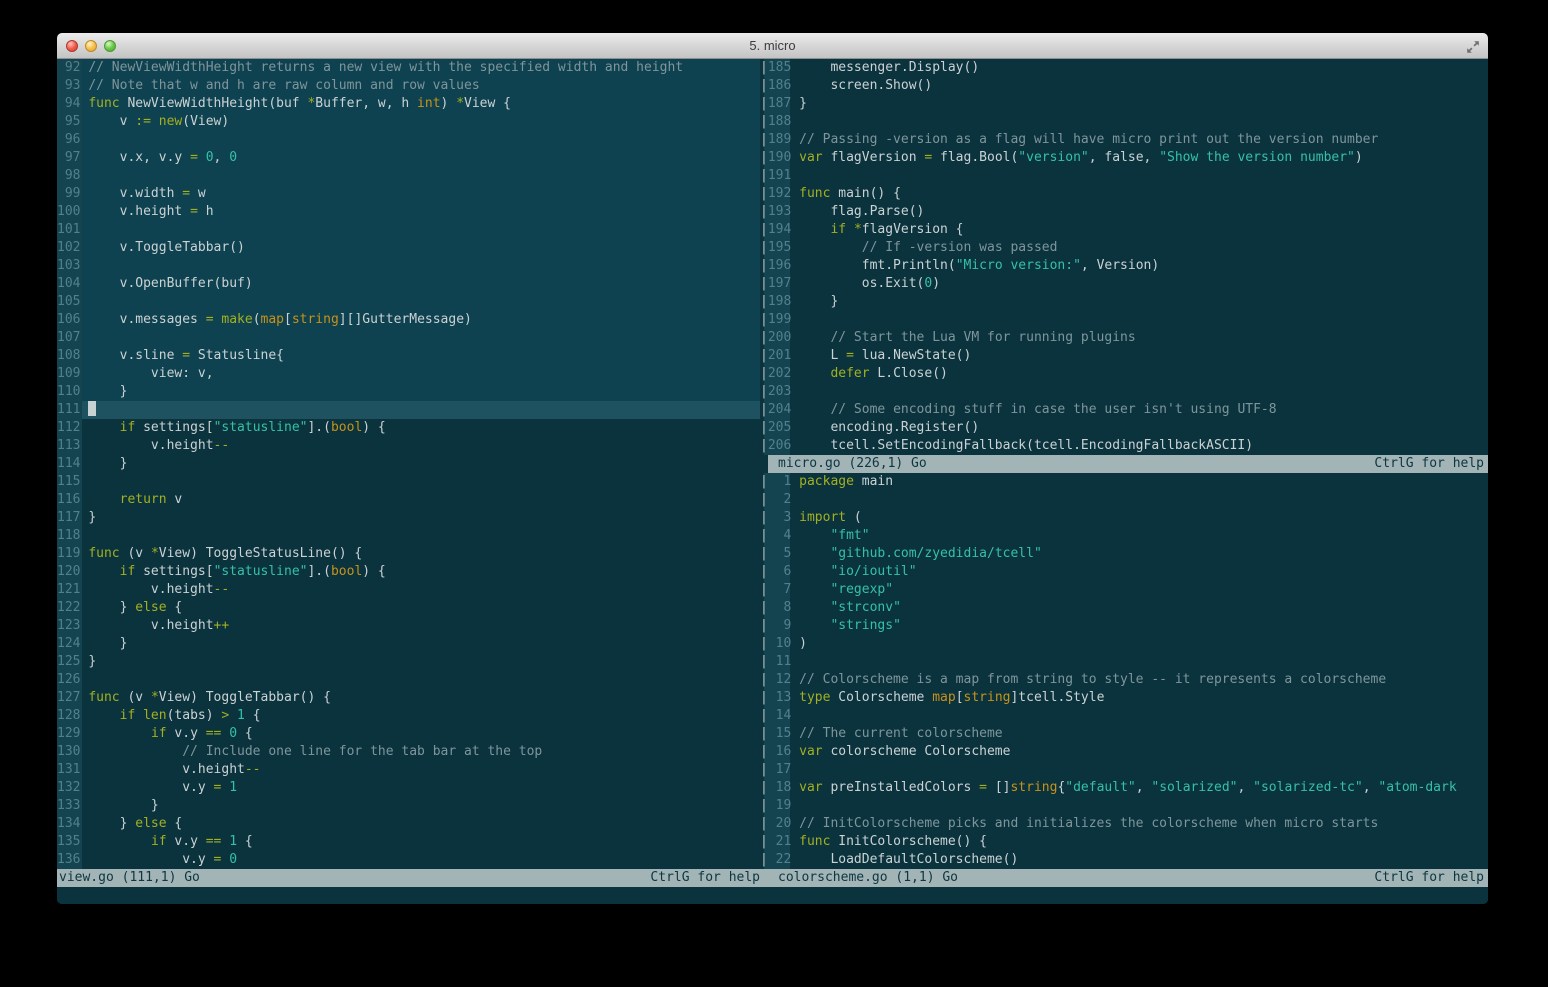 This screenshot has height=987, width=1548. Describe the element at coordinates (408, 716) in the screenshot. I see `code-line: 128 if len(tabs) > 1 {` at that location.